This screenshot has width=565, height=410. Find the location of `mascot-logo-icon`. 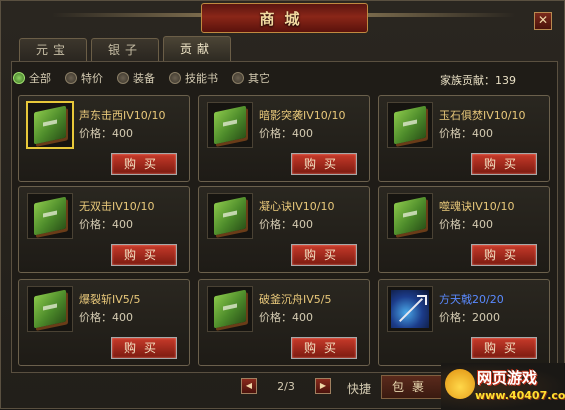

mascot-logo-icon is located at coordinates (460, 384).